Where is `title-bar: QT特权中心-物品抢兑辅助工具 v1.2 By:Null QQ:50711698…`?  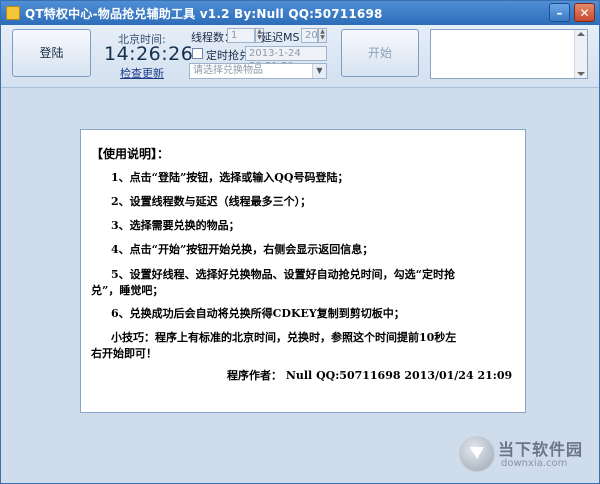 title-bar: QT特权中心-物品抢兑辅助工具 v1.2 By:Null QQ:50711698… is located at coordinates (300, 13).